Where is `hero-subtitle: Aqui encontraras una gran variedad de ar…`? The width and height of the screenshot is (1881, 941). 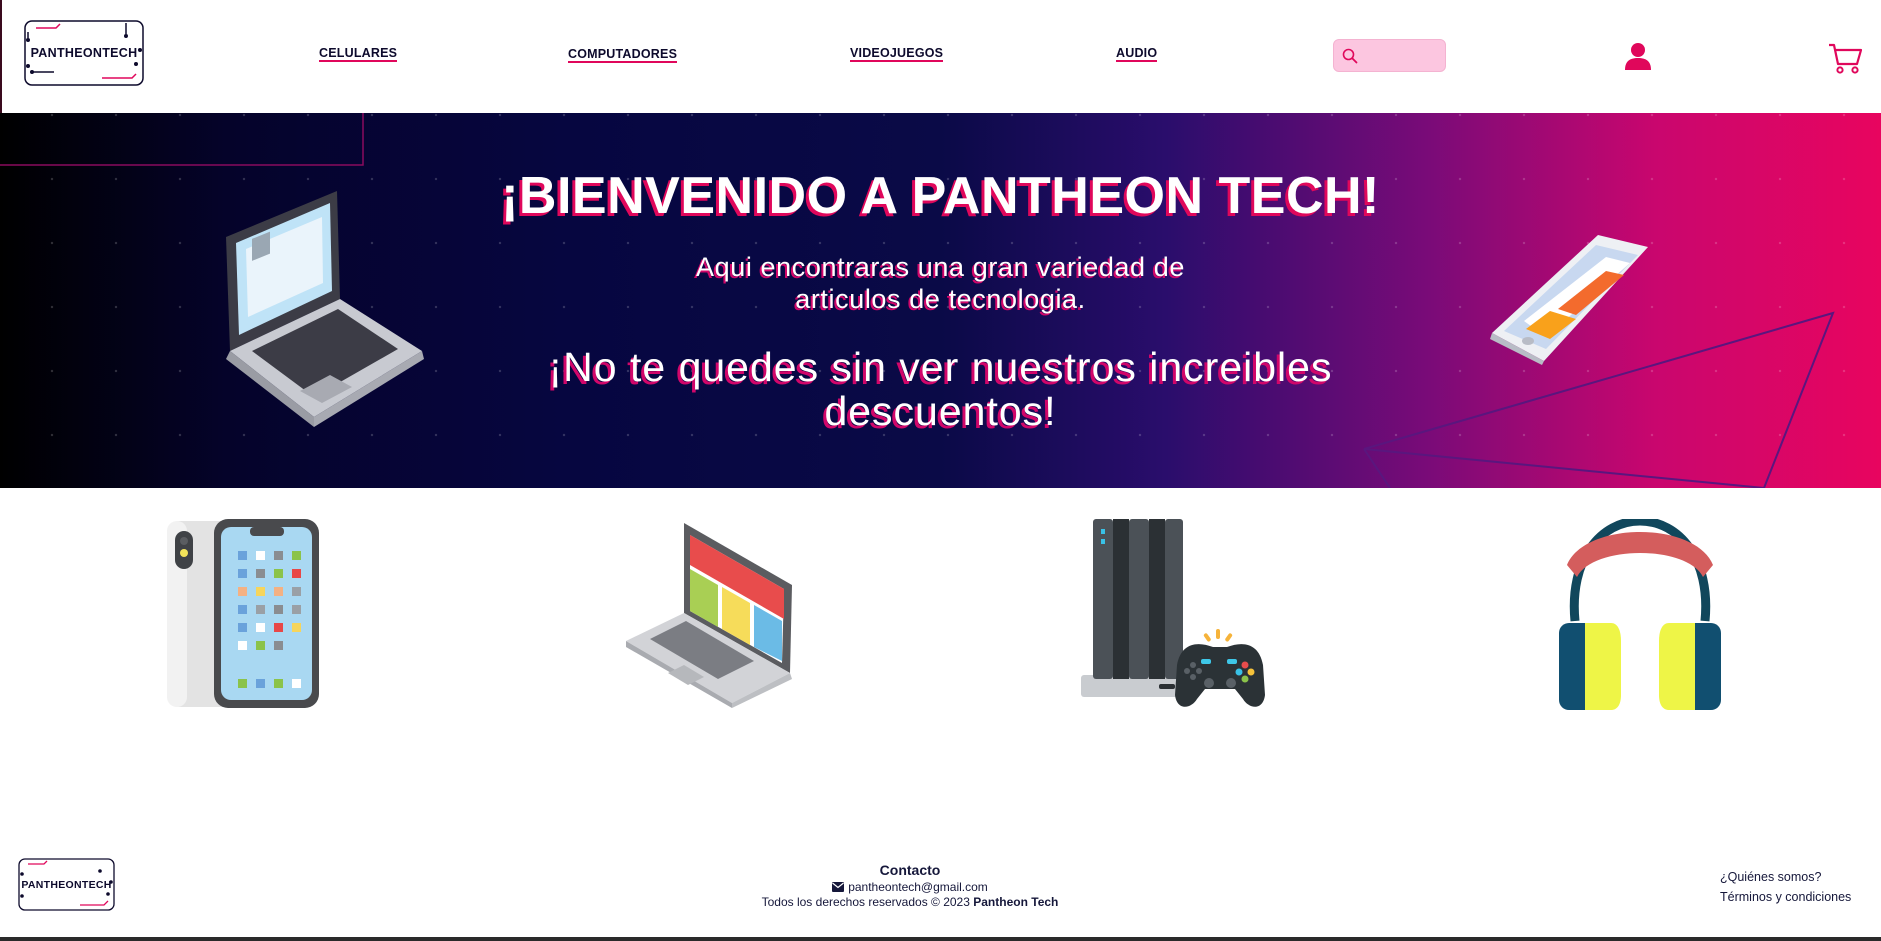 hero-subtitle: Aqui encontraras una gran variedad de ar… is located at coordinates (940, 283).